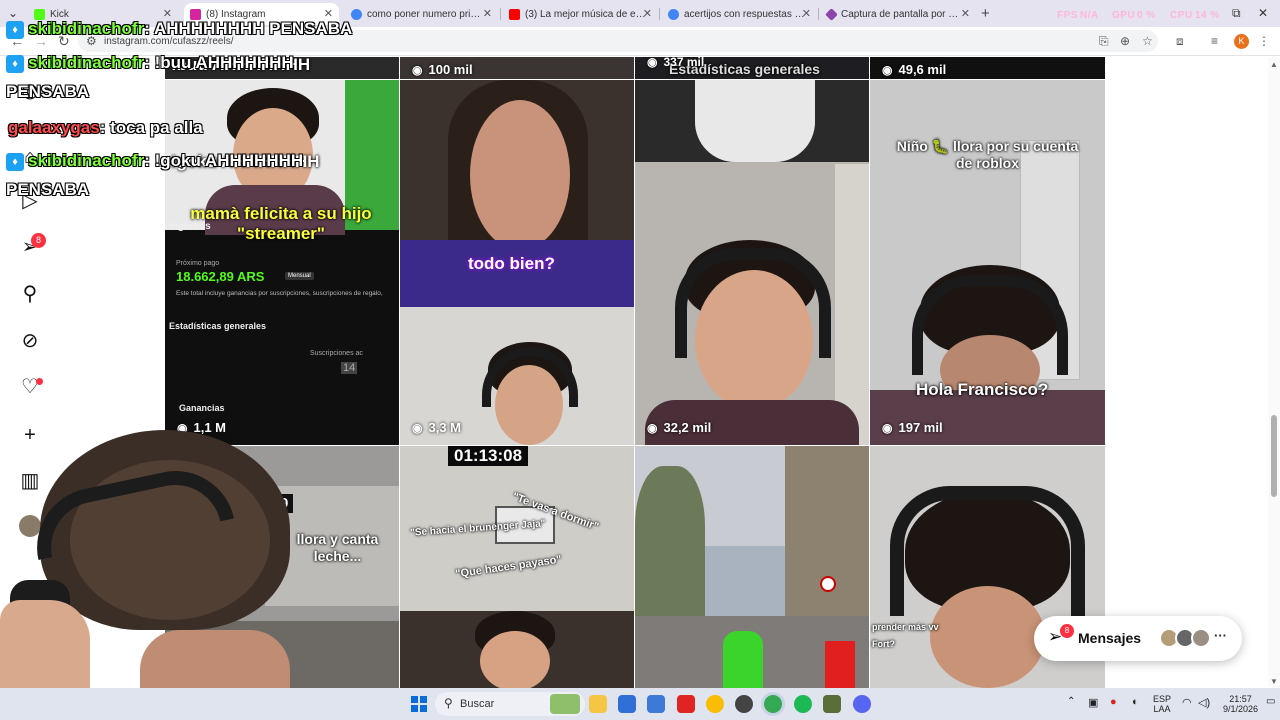 The height and width of the screenshot is (720, 1280). I want to click on bookmark-star-icon: ☆, so click(1147, 41).